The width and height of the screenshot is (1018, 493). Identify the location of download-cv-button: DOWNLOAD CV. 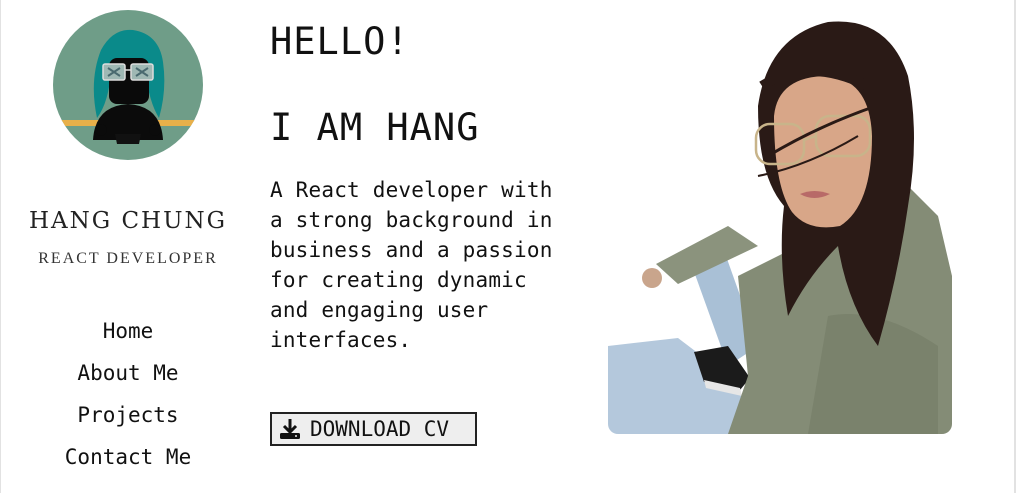
(373, 429).